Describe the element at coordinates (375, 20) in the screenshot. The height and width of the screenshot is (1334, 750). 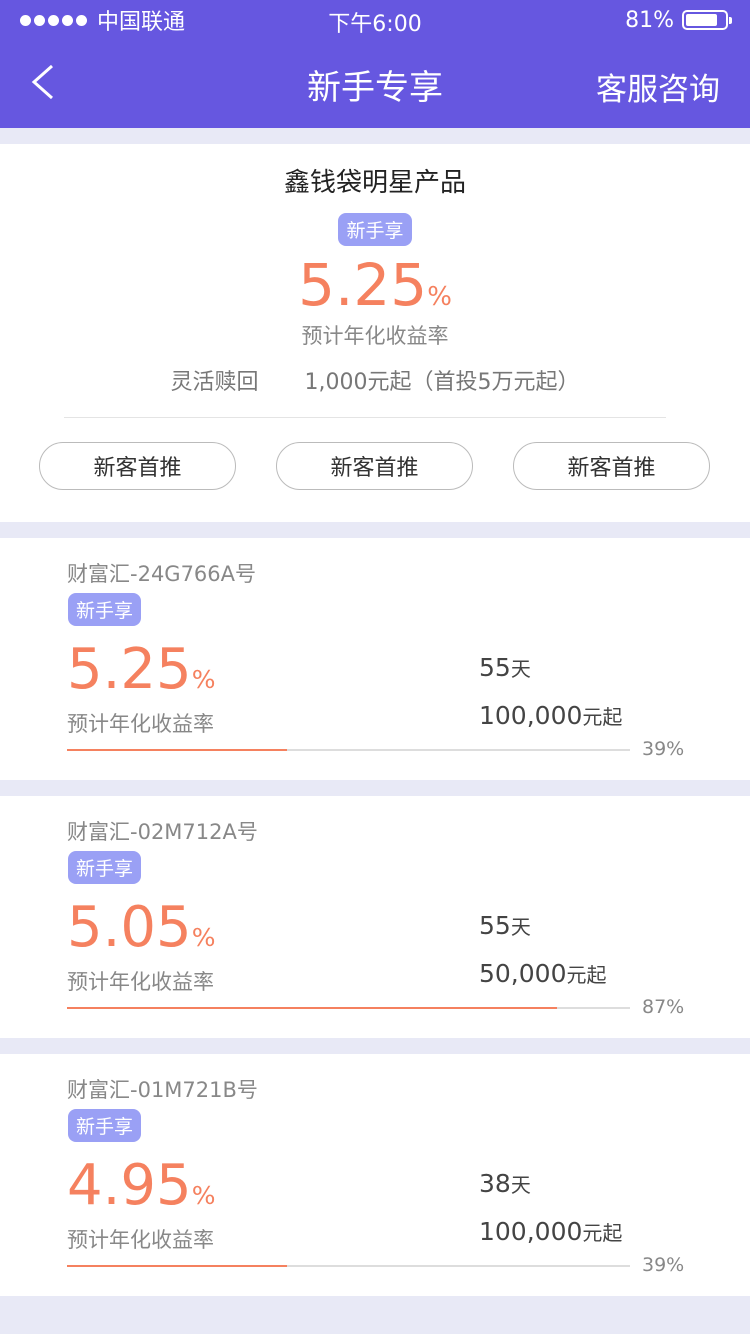
I see `status-bar: 中国联通 下午6:00 81%` at that location.